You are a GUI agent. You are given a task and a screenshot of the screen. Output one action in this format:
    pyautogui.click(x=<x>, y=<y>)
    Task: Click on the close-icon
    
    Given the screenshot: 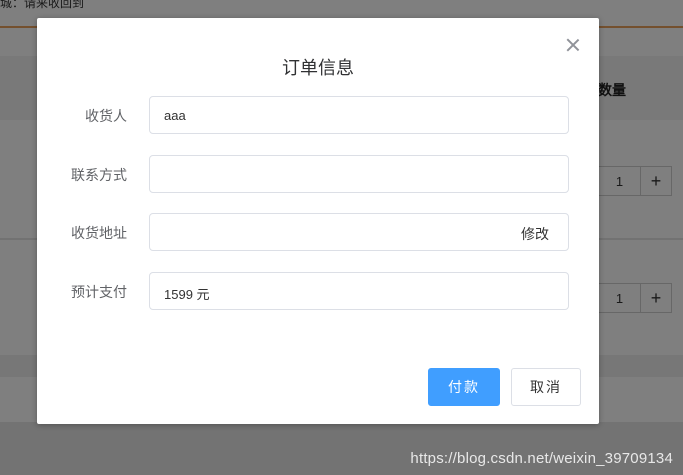 What is the action you would take?
    pyautogui.click(x=573, y=45)
    